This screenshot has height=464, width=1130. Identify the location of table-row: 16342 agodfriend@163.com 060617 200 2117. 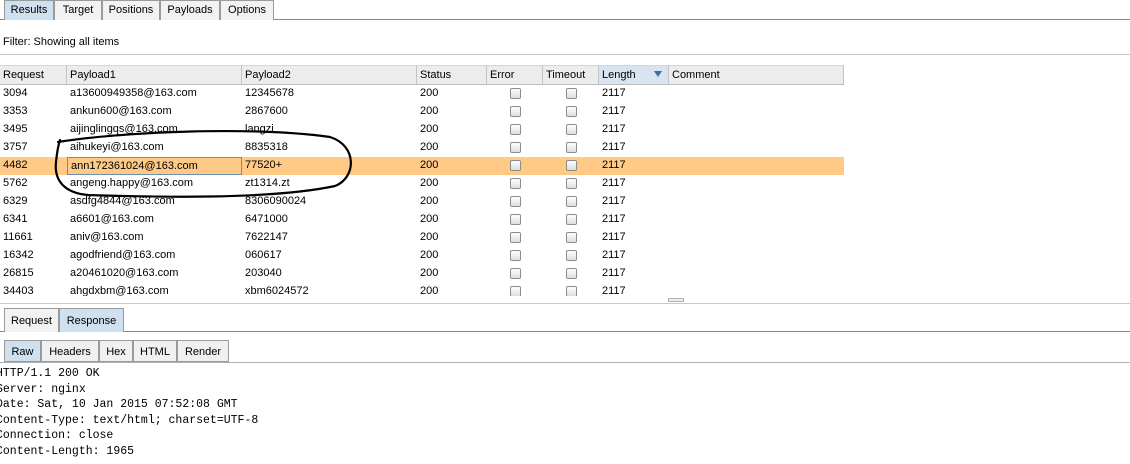
(422, 256).